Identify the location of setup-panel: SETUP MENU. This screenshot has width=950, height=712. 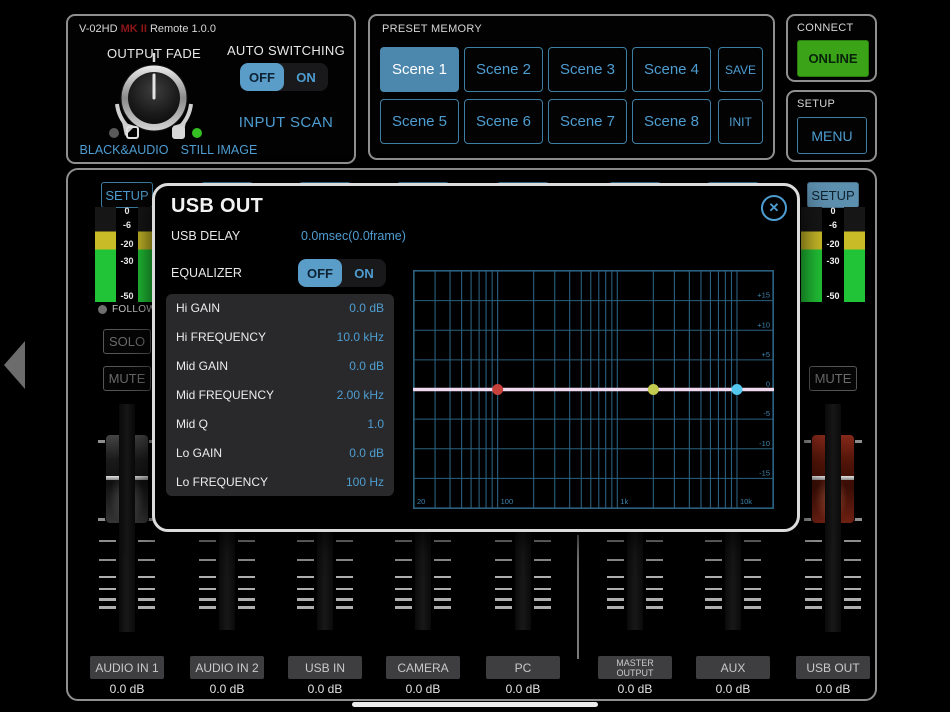
(831, 126).